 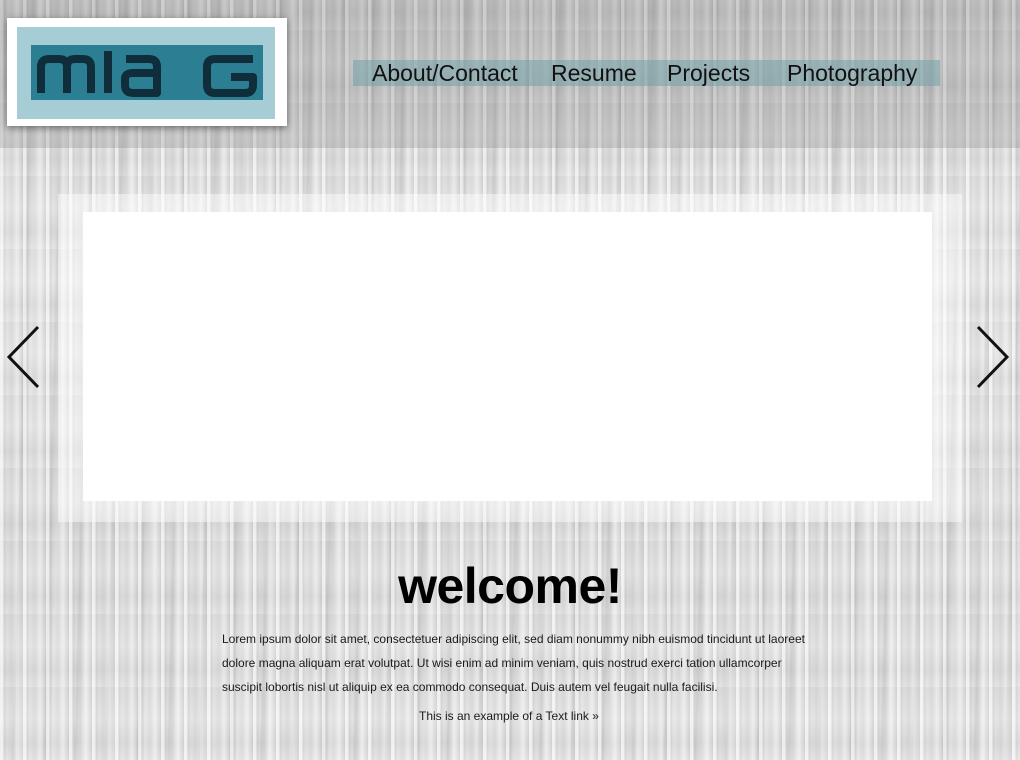 What do you see at coordinates (510, 586) in the screenshot?
I see `welcome-heading: welcome!` at bounding box center [510, 586].